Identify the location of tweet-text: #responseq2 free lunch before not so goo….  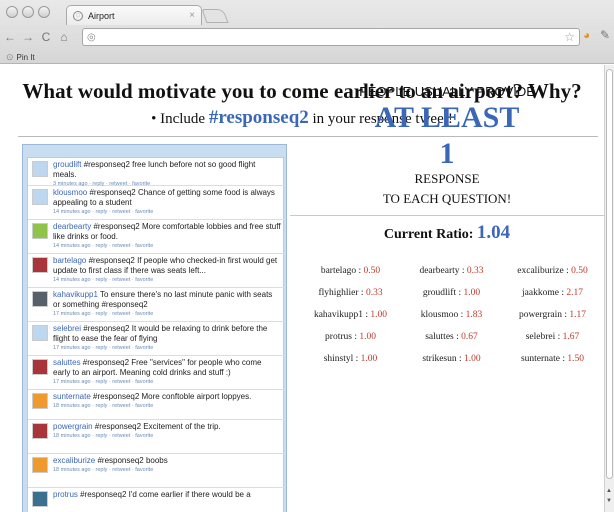
(154, 169).